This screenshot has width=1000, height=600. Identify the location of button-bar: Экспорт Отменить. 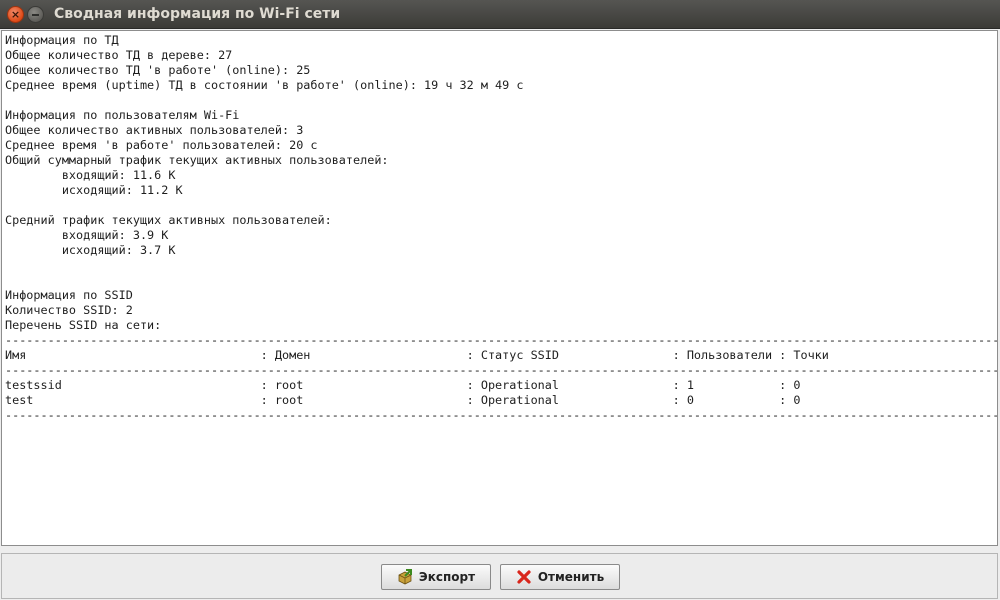
(499, 576).